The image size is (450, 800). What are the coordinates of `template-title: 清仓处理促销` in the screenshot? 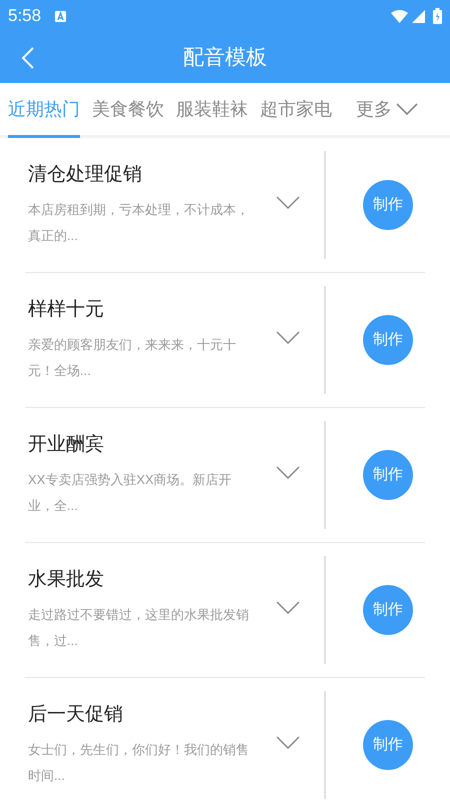 It's located at (85, 174).